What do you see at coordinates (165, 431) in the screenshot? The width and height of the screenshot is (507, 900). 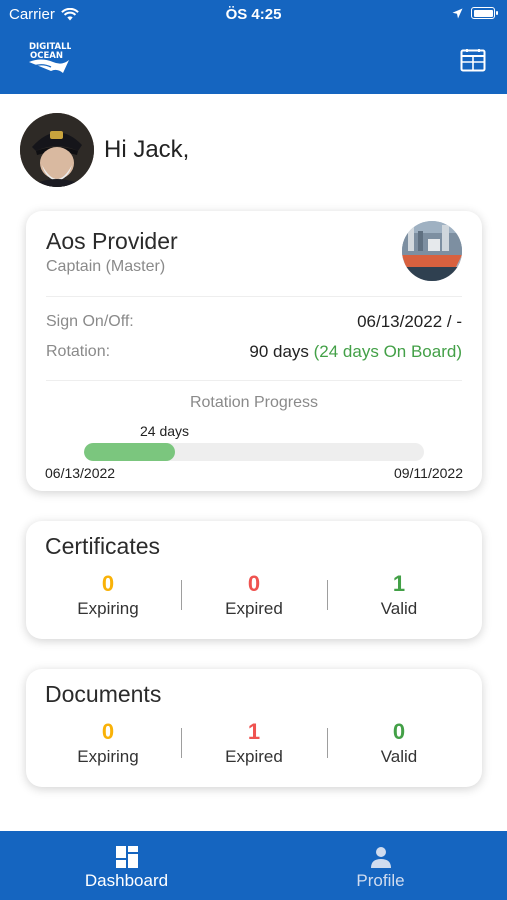 I see `progress-days-label: 24 days` at bounding box center [165, 431].